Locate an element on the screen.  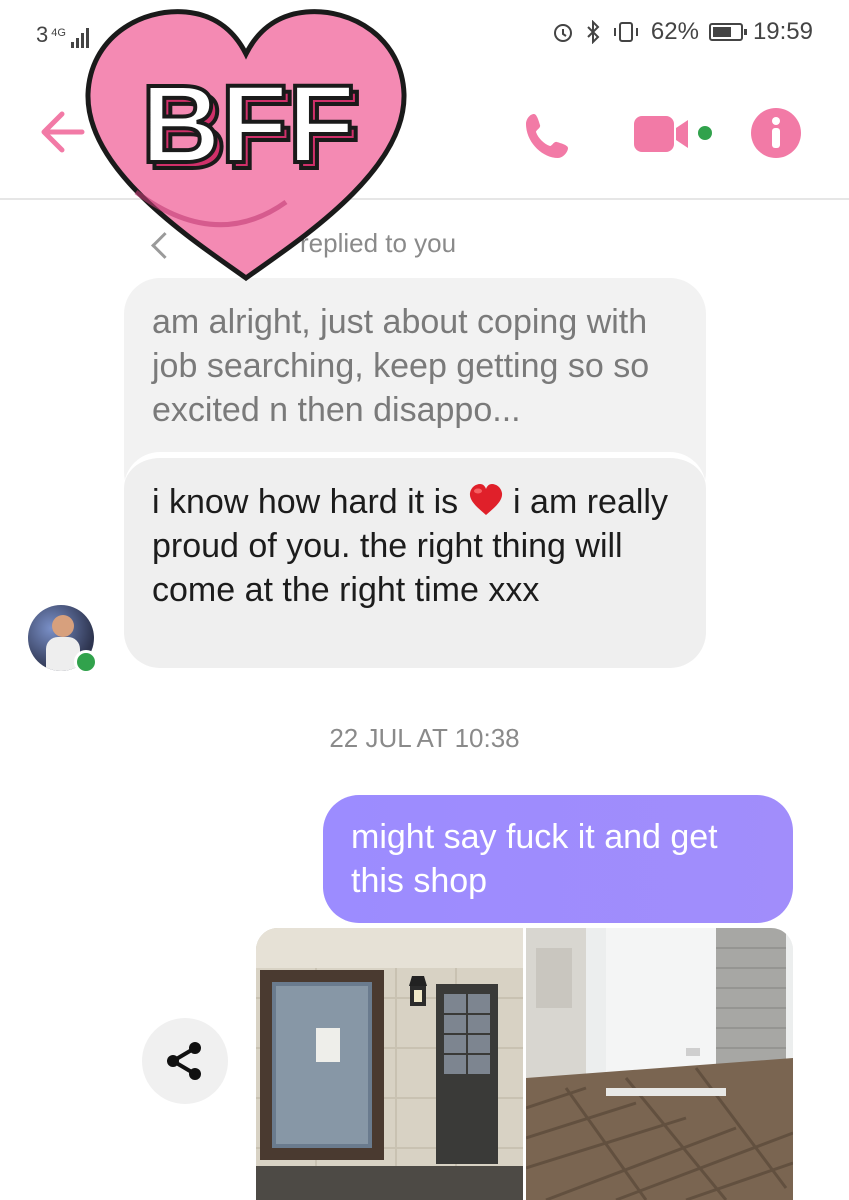
sent-message-text: might say fuck it and get this shop is located at coordinates (534, 859).